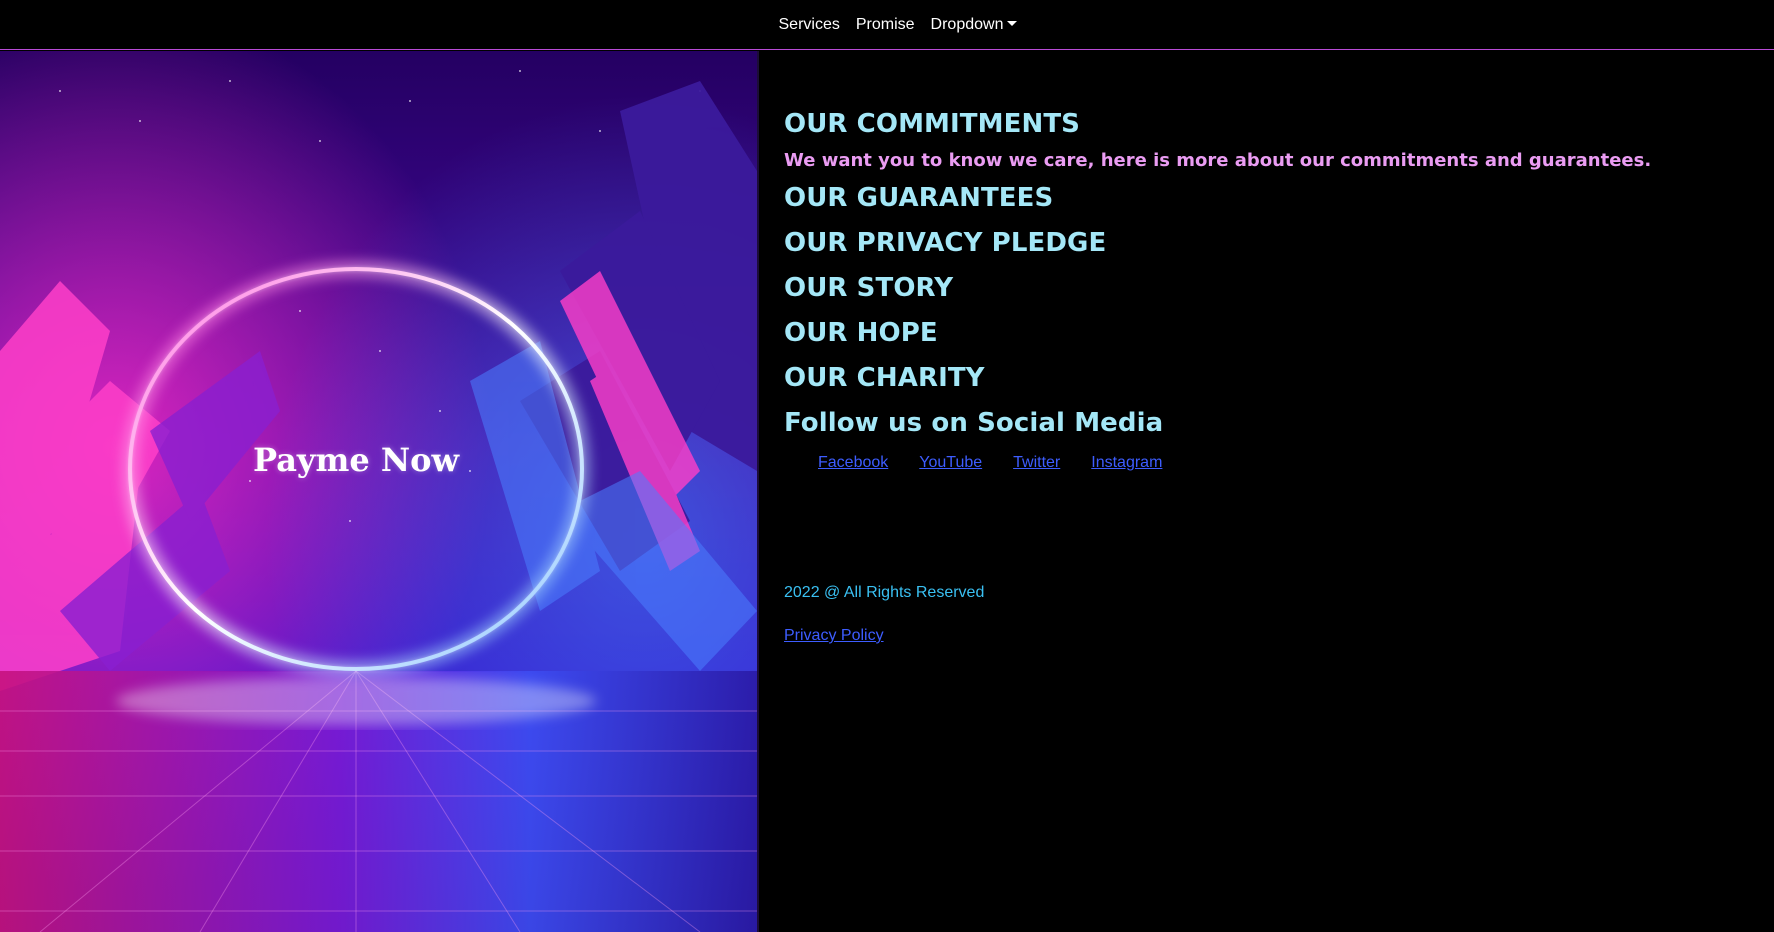  Describe the element at coordinates (853, 463) in the screenshot. I see `facebook-link: Facebook` at that location.